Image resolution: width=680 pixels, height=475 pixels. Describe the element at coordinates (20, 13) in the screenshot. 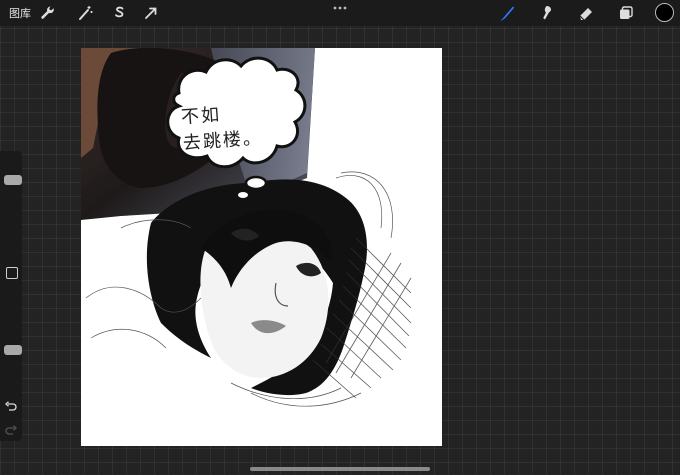

I see `gallery-button: 图库` at that location.